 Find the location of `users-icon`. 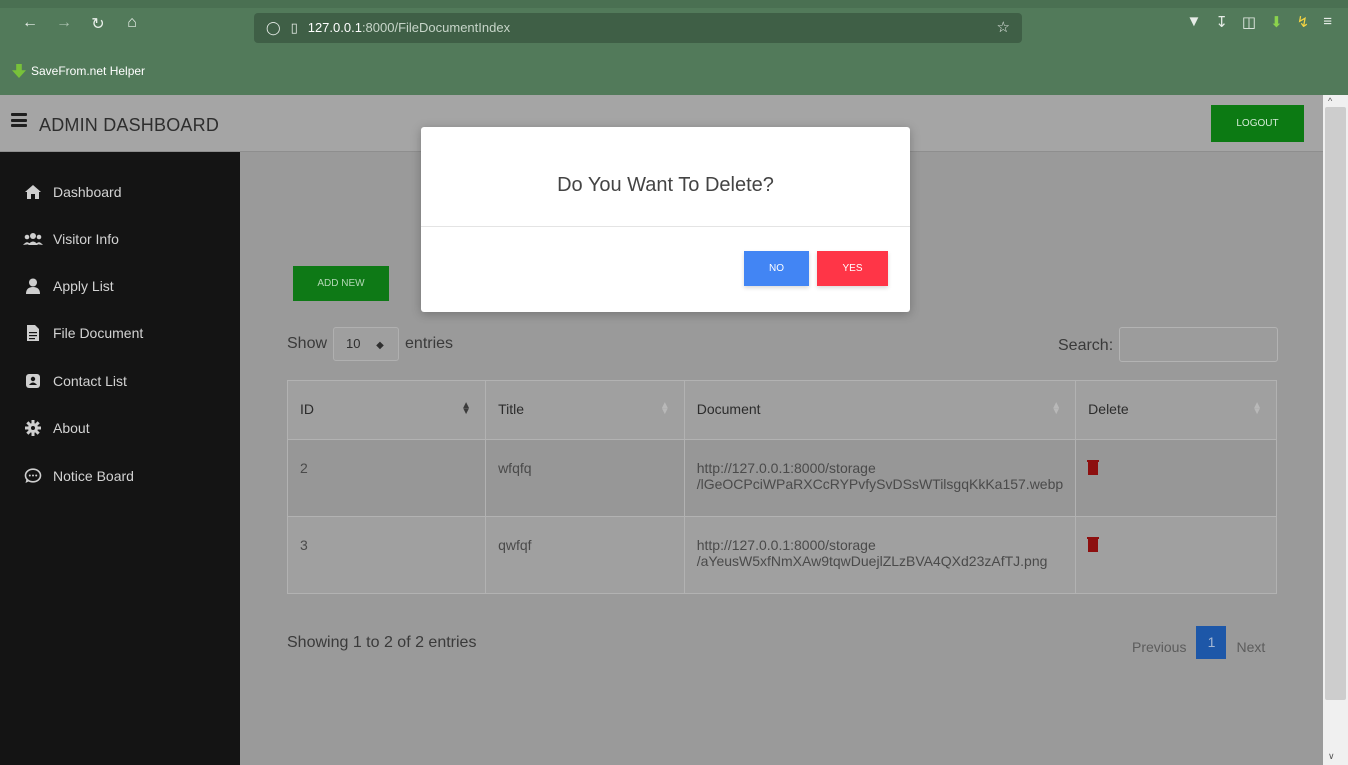

users-icon is located at coordinates (33, 239).